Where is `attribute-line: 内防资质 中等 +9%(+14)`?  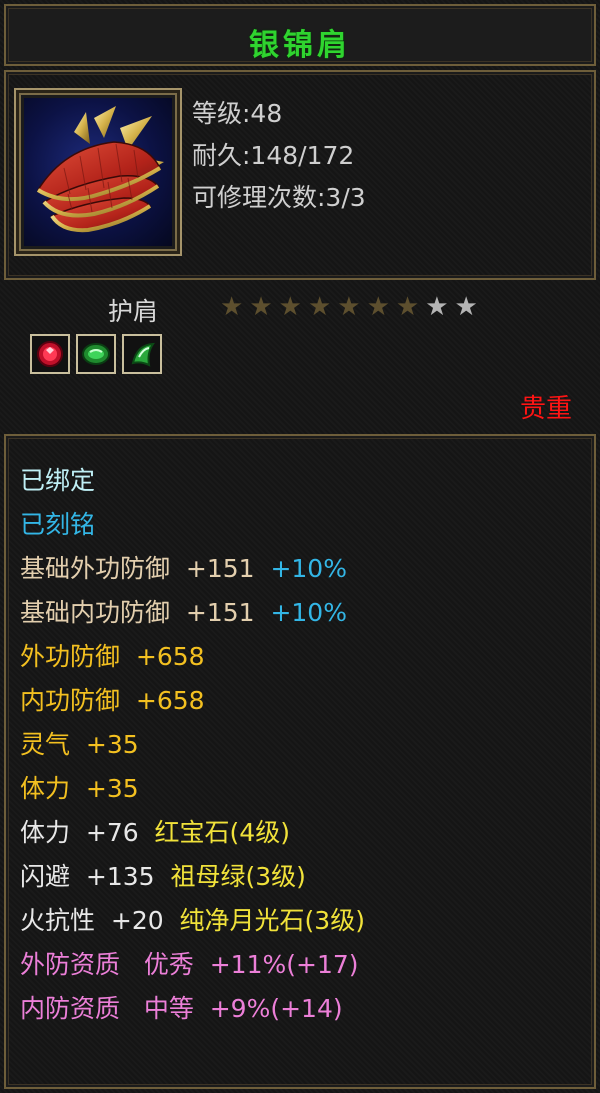
attribute-line: 内防资质 中等 +9%(+14) is located at coordinates (181, 1009).